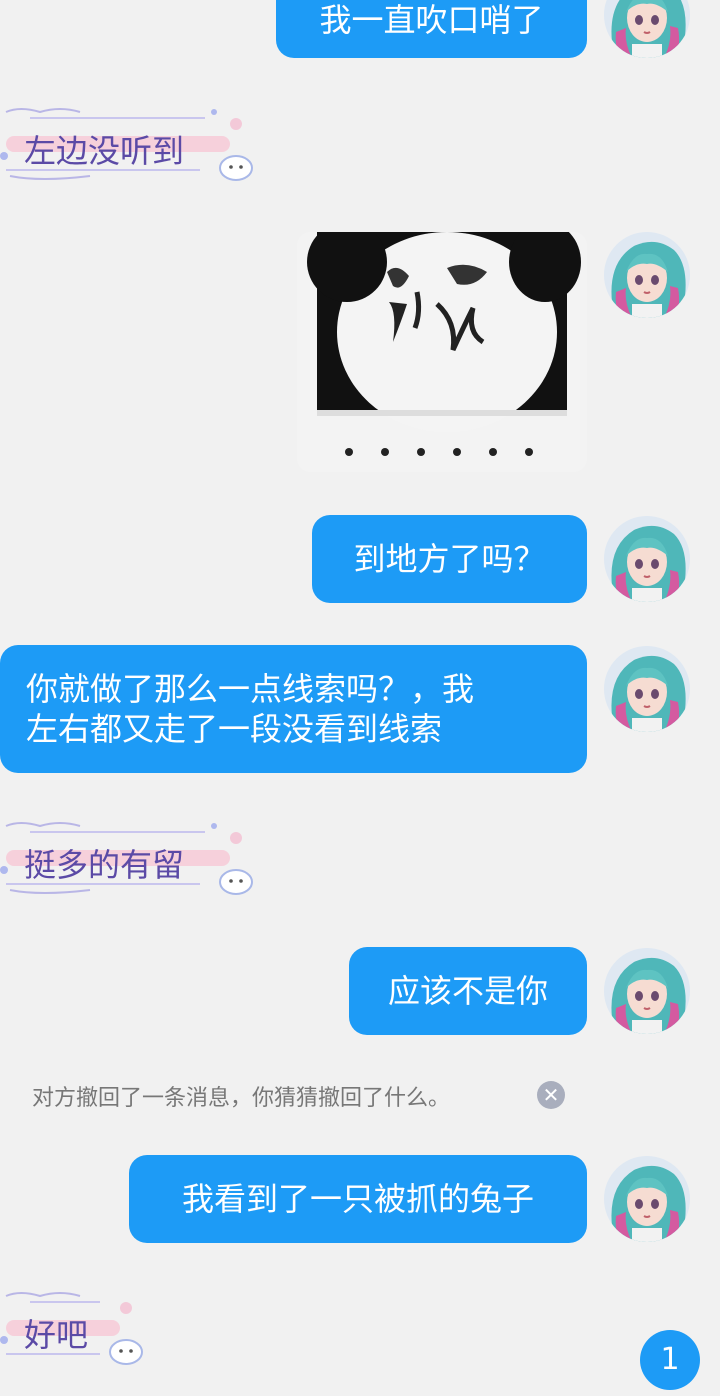  I want to click on message-text: 应该不是你, so click(467, 991).